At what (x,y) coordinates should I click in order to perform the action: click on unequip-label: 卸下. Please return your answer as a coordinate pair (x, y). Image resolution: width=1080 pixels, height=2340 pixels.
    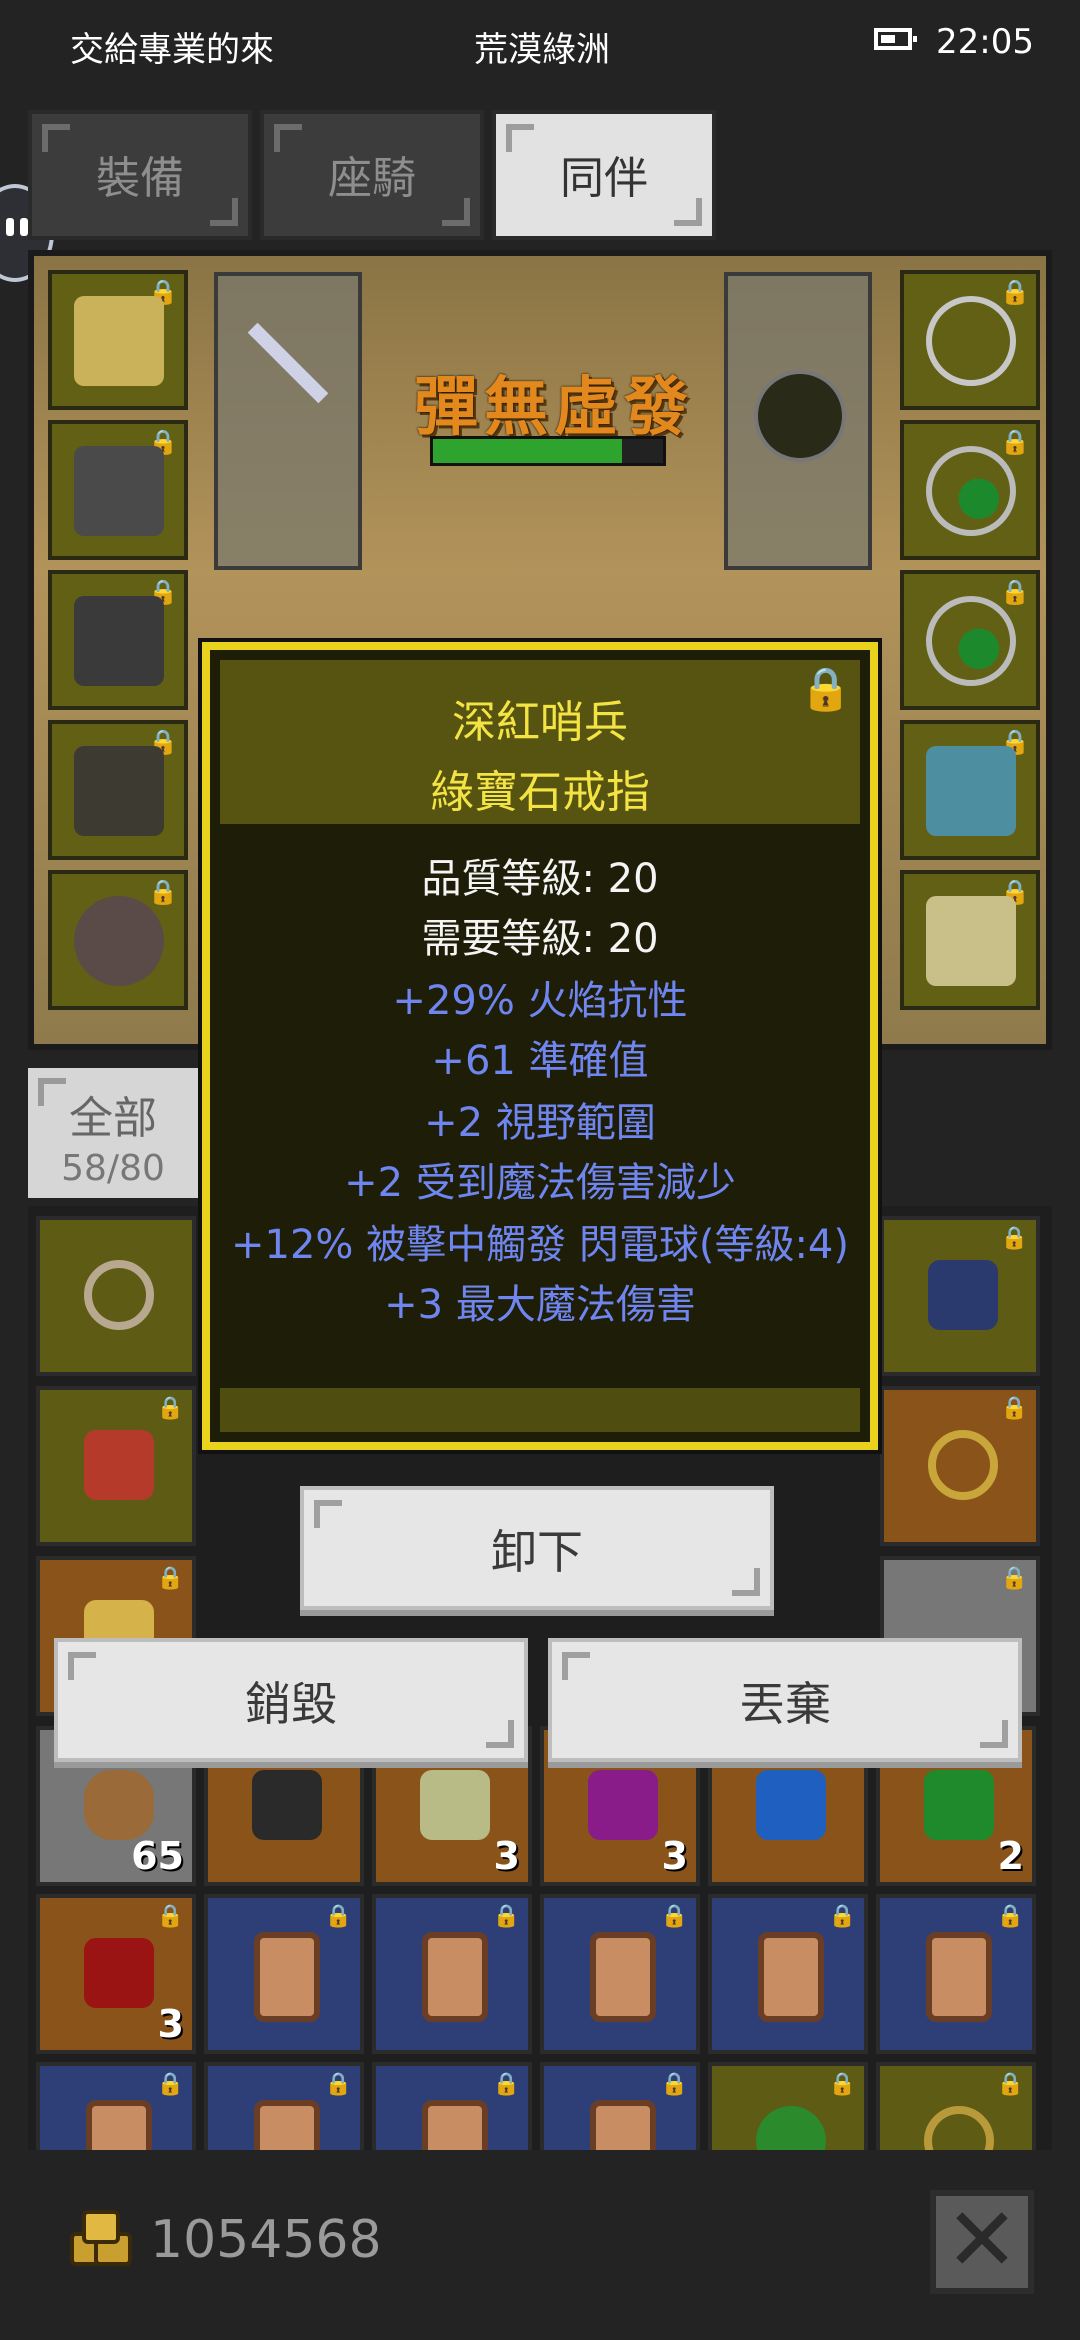
    Looking at the image, I should click on (537, 1552).